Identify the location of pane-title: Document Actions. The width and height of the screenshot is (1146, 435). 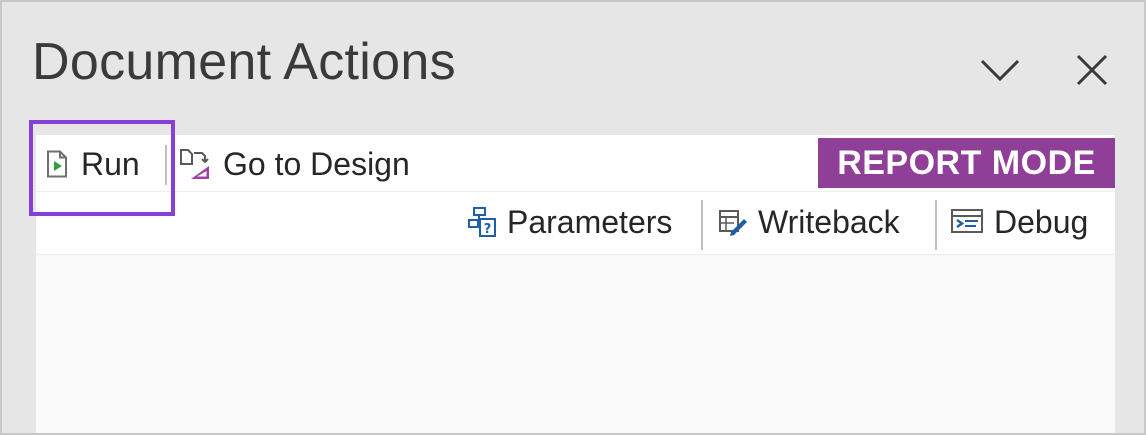
(244, 62).